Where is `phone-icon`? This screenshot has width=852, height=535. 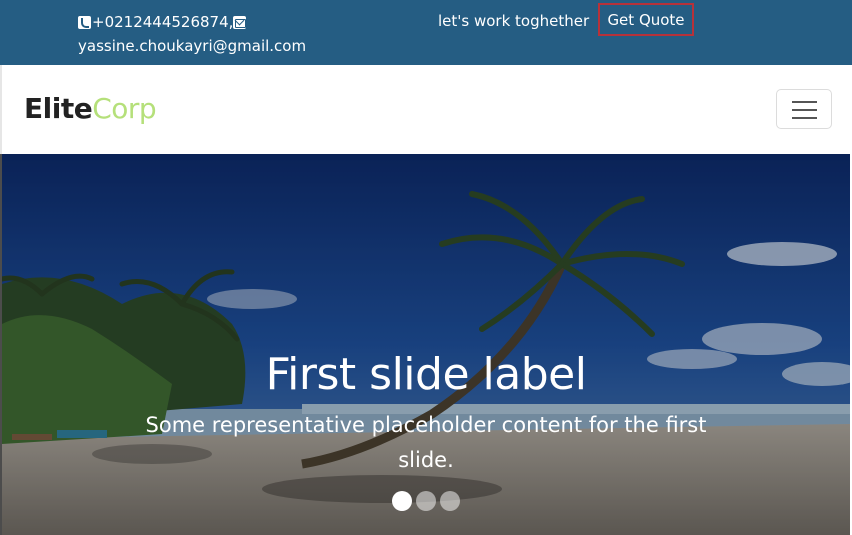
phone-icon is located at coordinates (84, 22).